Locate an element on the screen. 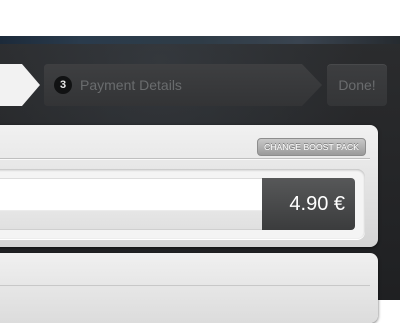 The image size is (400, 323). step-number-badge: 3 is located at coordinates (63, 85).